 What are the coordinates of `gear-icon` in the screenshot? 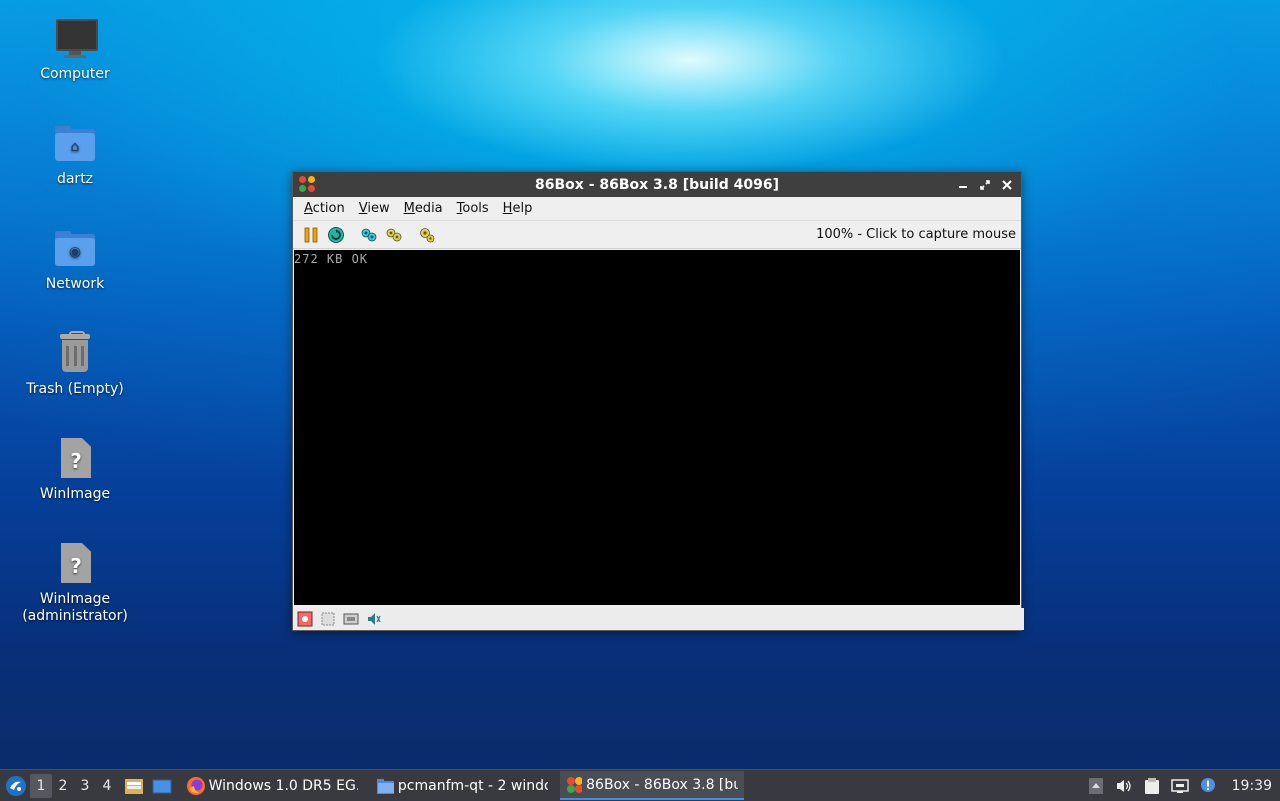 It's located at (427, 234).